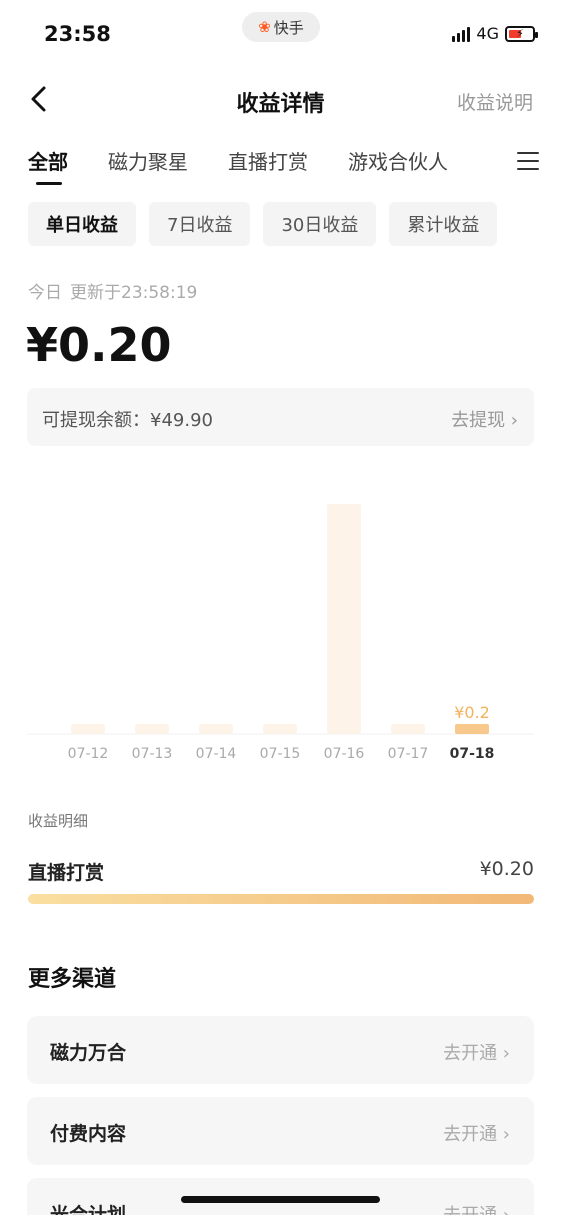 This screenshot has height=1215, width=561. What do you see at coordinates (280, 1050) in the screenshot?
I see `channel-card-magnetic-wanhe: 磁力万合 去开通 ›` at bounding box center [280, 1050].